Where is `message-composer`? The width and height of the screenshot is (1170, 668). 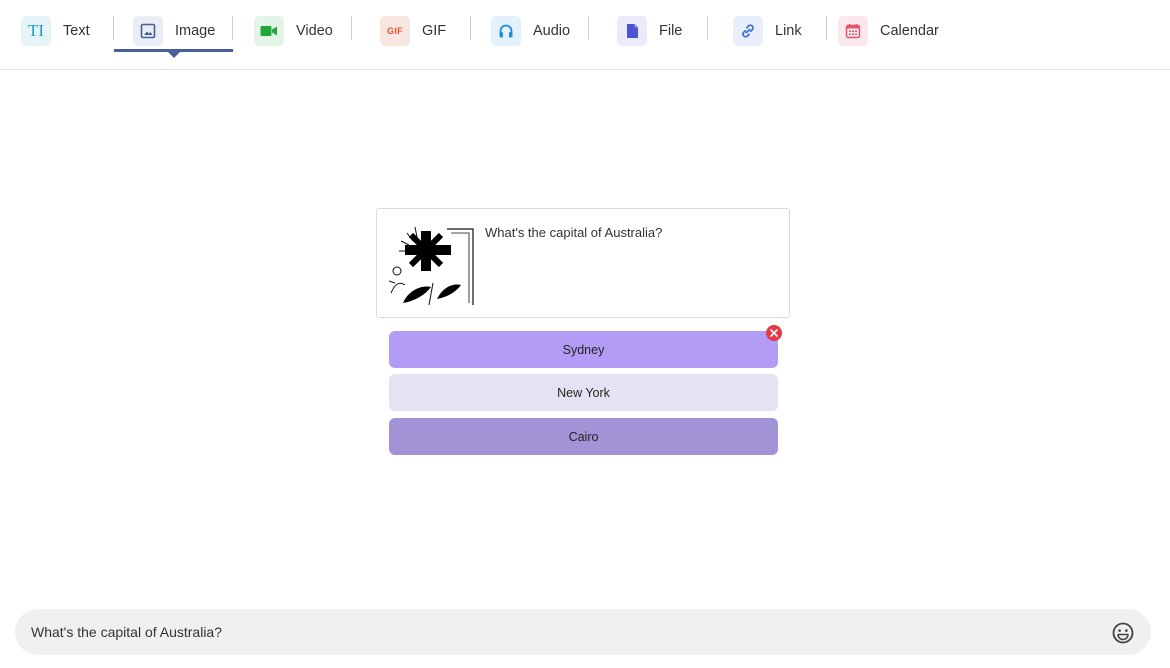
message-composer is located at coordinates (583, 632).